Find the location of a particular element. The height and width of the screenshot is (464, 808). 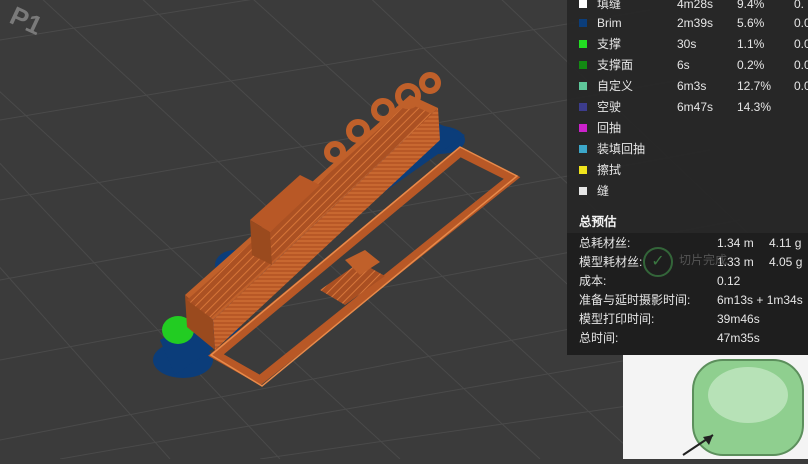

legend-label: Brim is located at coordinates (609, 23).